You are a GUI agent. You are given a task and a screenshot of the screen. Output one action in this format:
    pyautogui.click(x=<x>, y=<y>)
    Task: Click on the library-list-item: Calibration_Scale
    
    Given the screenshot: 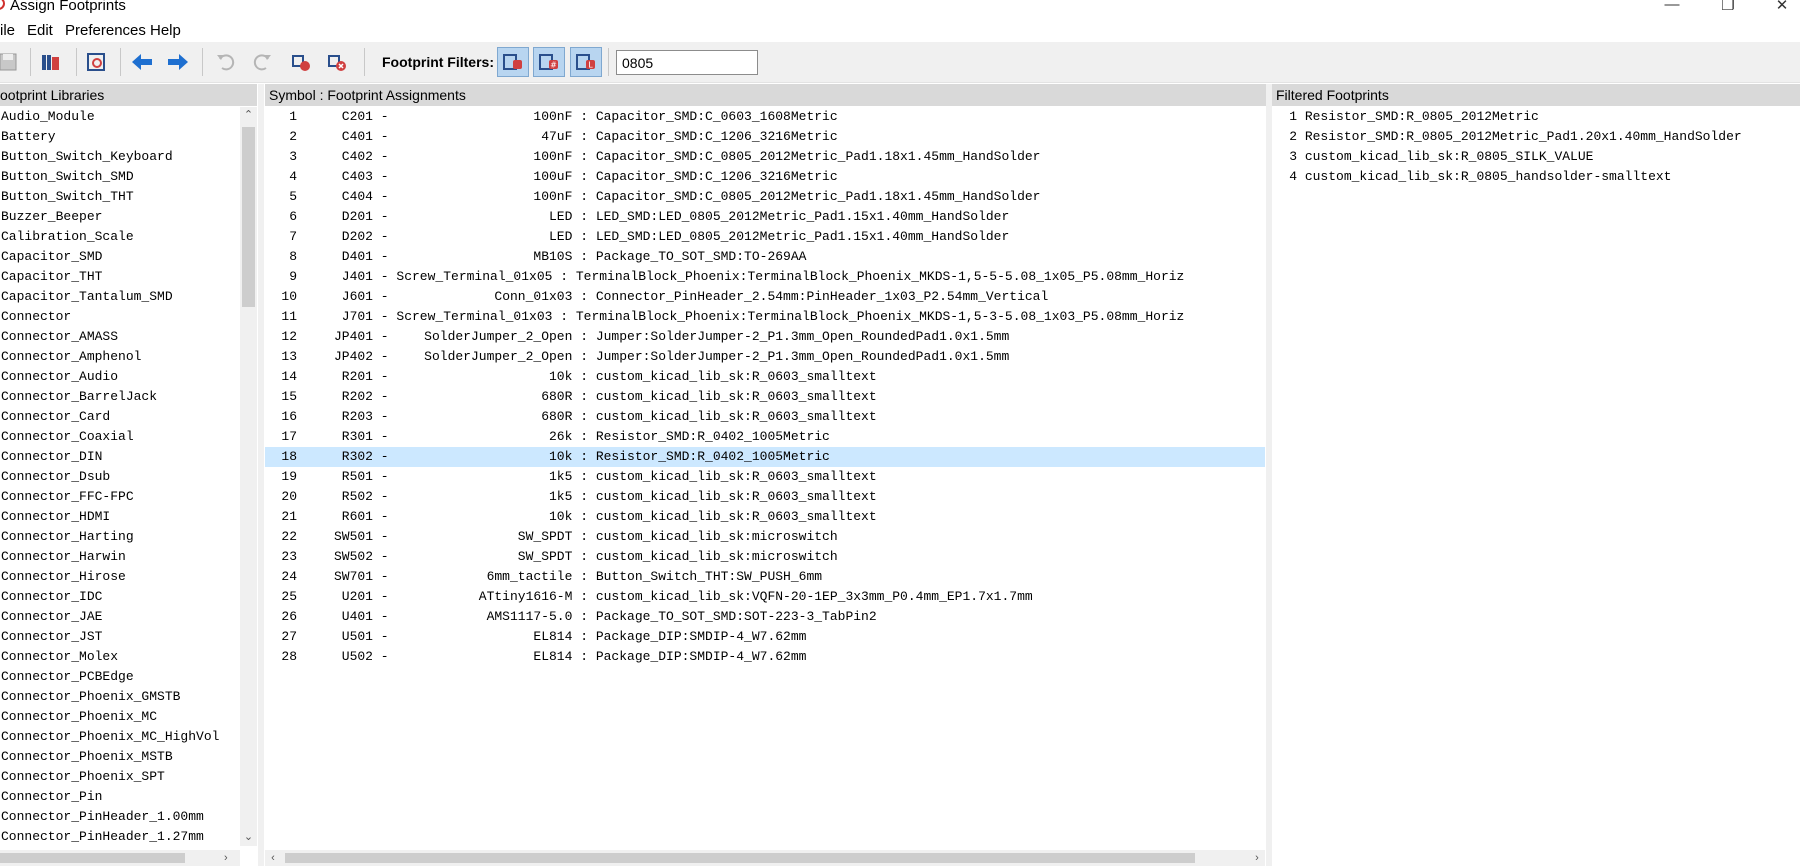 What is the action you would take?
    pyautogui.click(x=120, y=237)
    